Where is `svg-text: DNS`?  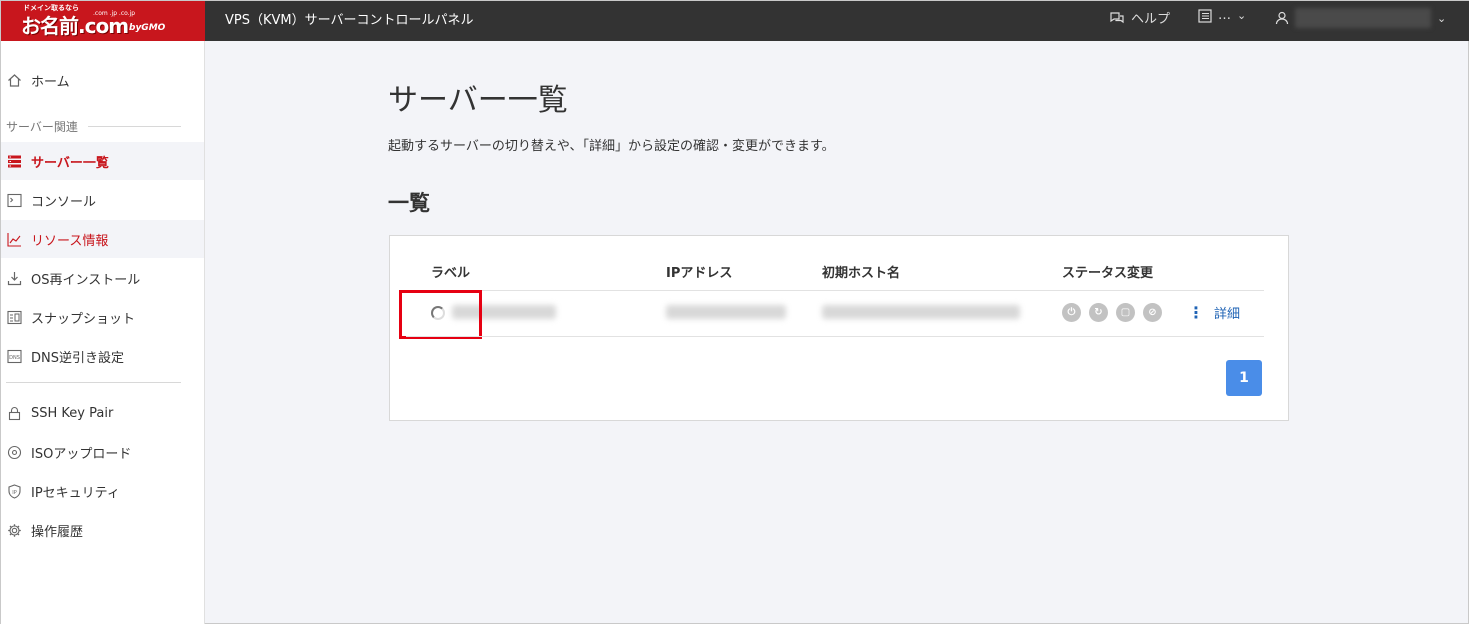
svg-text: DNS is located at coordinates (14, 358).